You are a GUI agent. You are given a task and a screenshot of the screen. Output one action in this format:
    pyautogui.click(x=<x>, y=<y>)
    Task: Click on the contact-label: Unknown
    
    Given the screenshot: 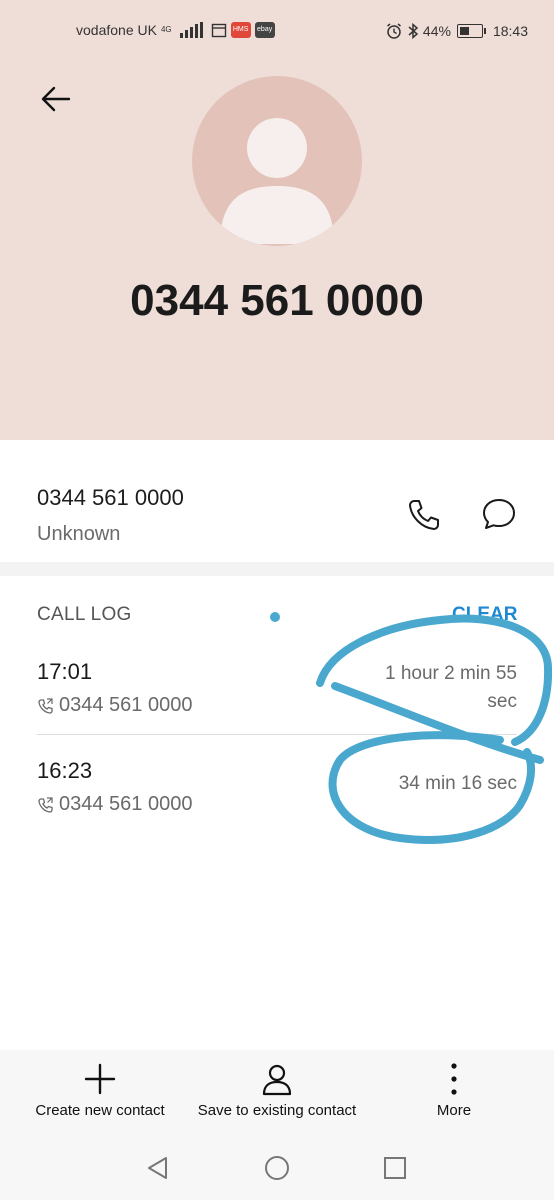 What is the action you would take?
    pyautogui.click(x=79, y=534)
    